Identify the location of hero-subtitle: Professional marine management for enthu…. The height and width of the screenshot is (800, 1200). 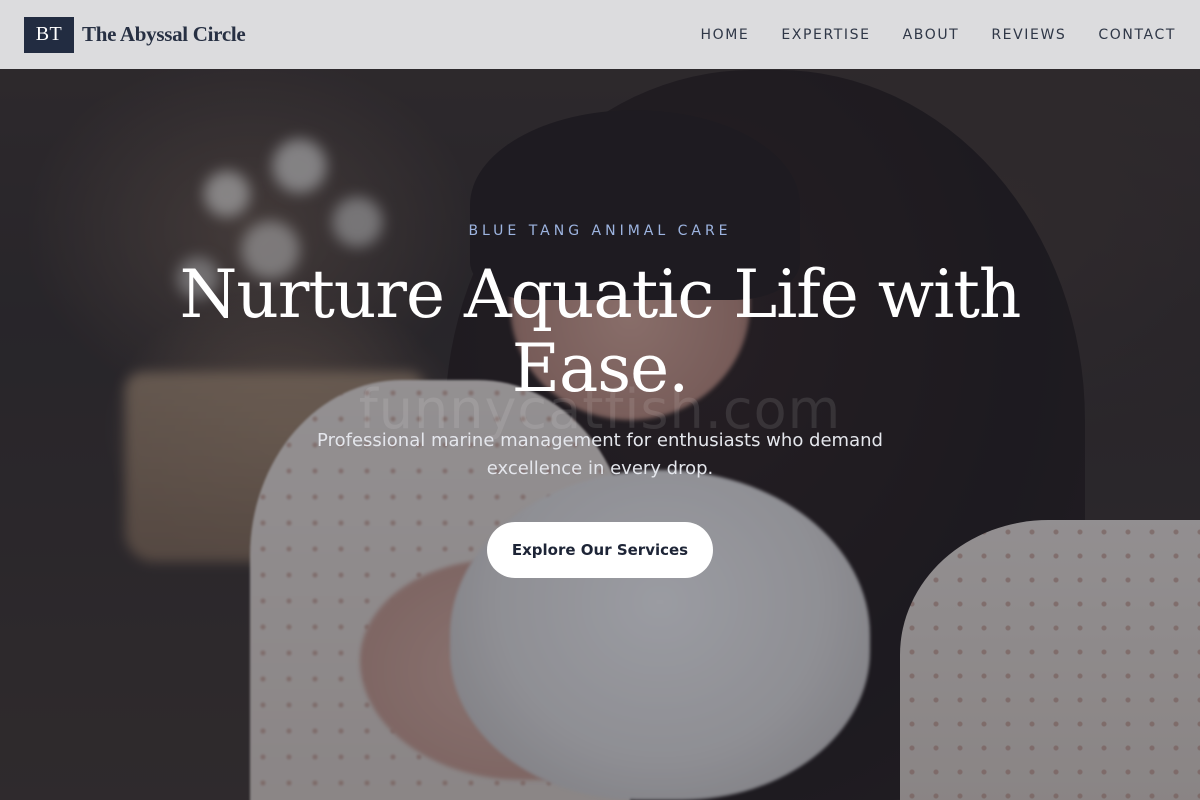
(600, 454).